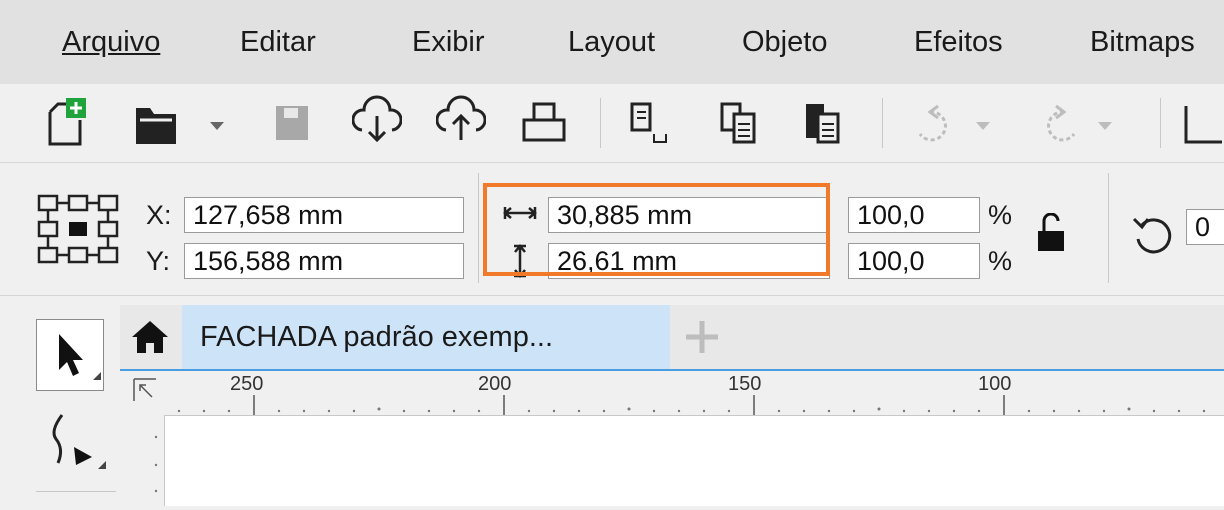 This screenshot has width=1224, height=510. Describe the element at coordinates (954, 123) in the screenshot. I see `undo-icon` at that location.